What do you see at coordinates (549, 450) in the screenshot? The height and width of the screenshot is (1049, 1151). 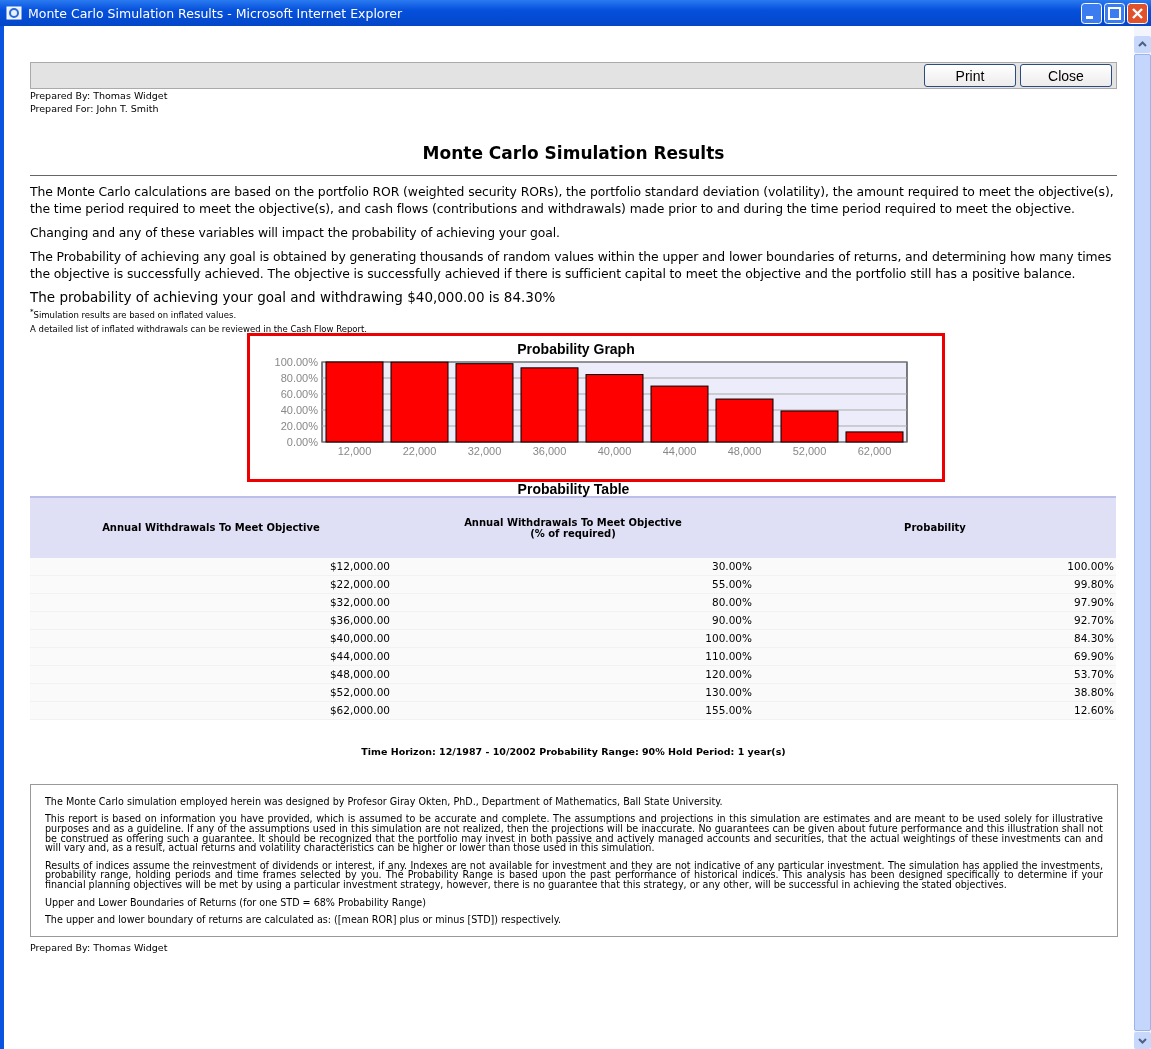 I see `x-tick-label: 36,000` at bounding box center [549, 450].